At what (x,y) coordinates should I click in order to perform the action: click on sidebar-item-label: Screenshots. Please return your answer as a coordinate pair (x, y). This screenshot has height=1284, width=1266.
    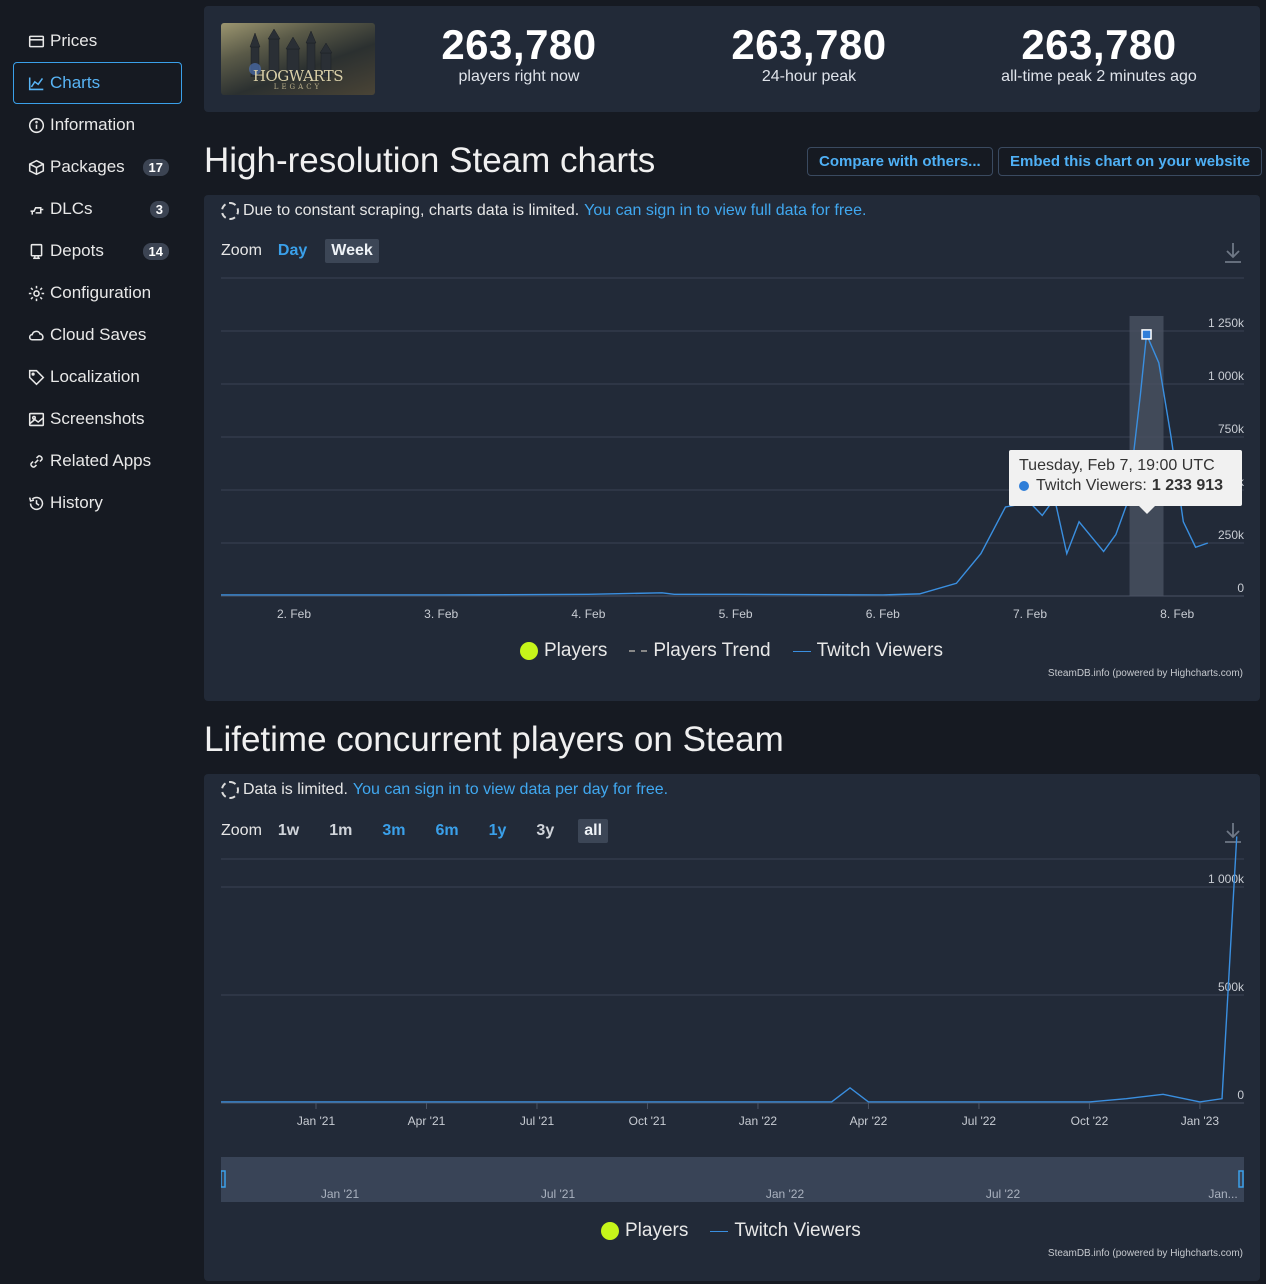
    Looking at the image, I should click on (97, 418).